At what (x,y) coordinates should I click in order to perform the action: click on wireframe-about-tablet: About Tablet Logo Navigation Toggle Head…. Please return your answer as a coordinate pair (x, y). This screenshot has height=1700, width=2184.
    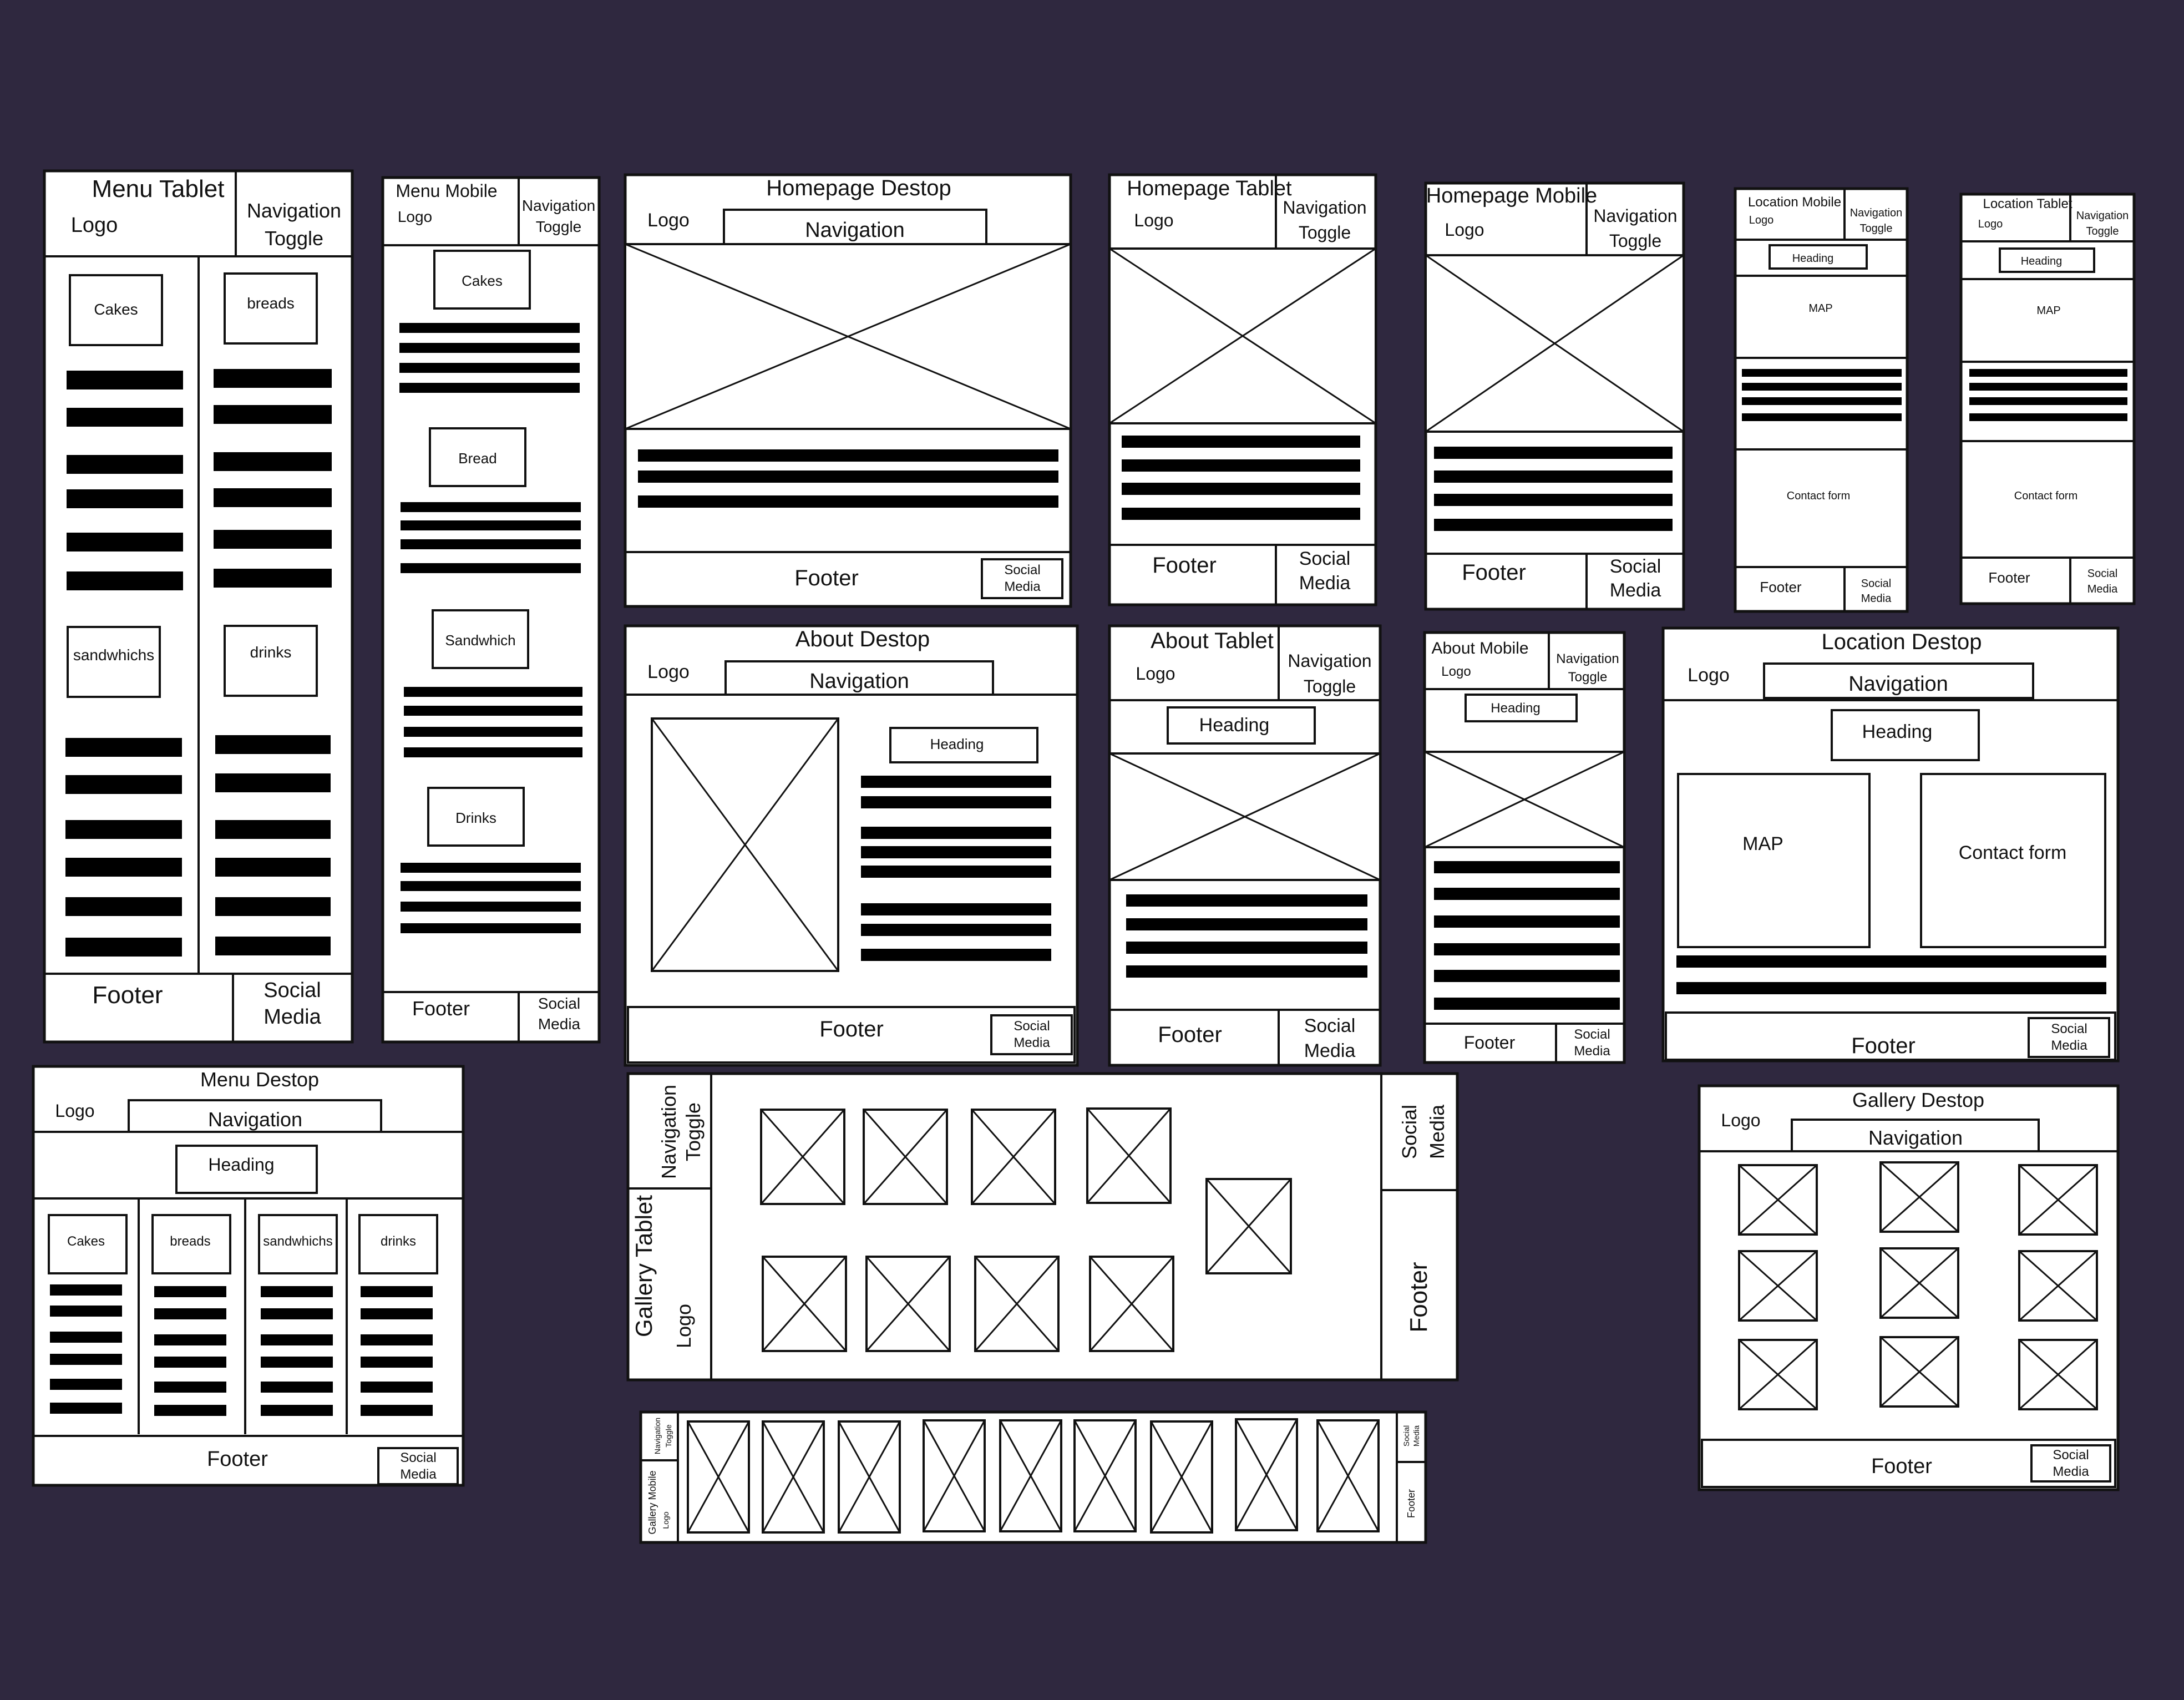
    Looking at the image, I should click on (1245, 845).